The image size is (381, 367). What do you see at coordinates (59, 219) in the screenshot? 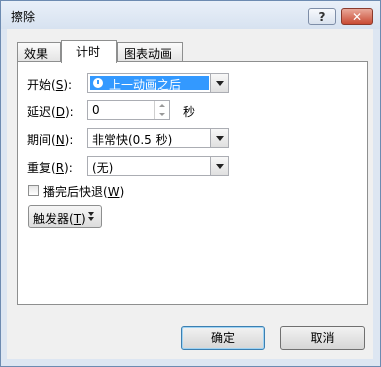
I see `trigger-label: 触发器(T)` at bounding box center [59, 219].